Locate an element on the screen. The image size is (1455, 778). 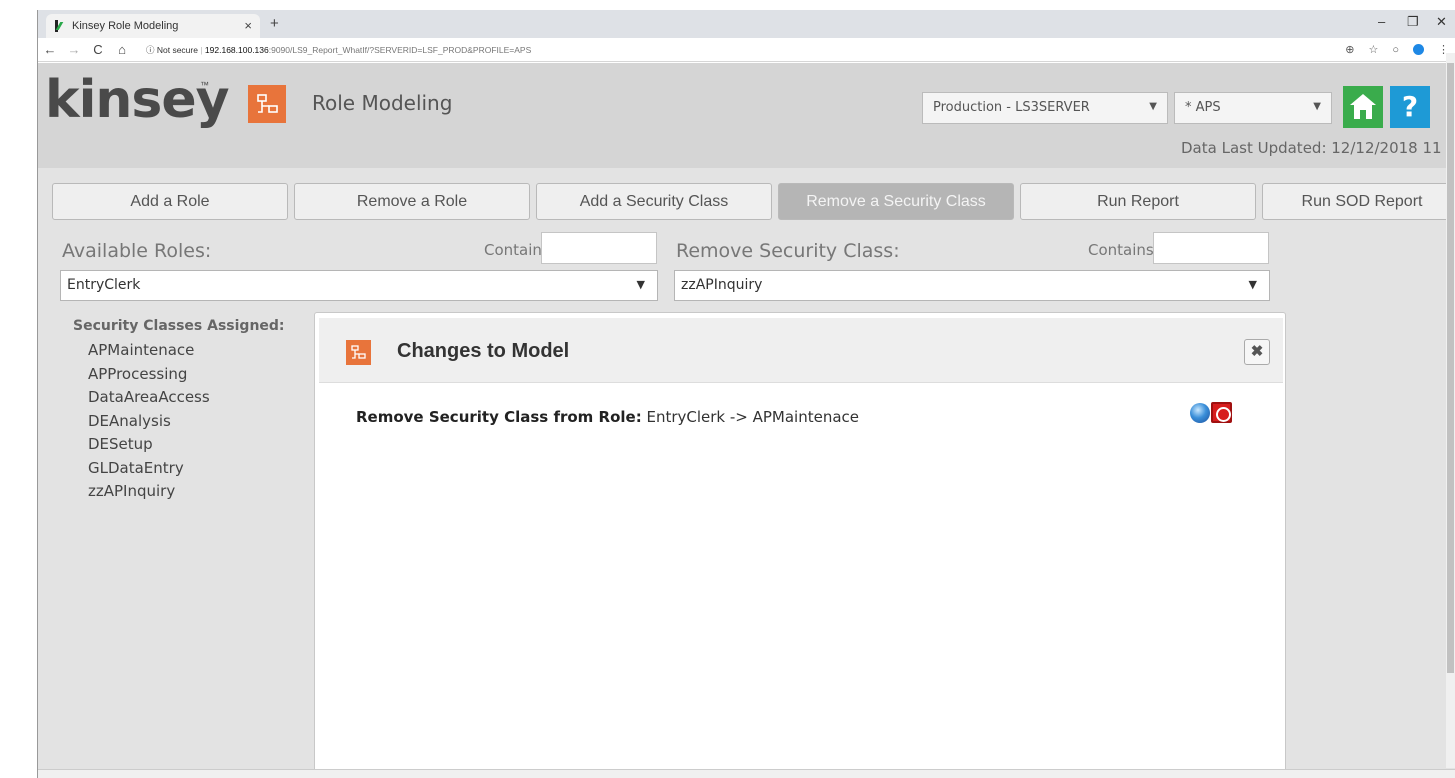
security-indicator: ⓘ Not secure is located at coordinates (172, 50).